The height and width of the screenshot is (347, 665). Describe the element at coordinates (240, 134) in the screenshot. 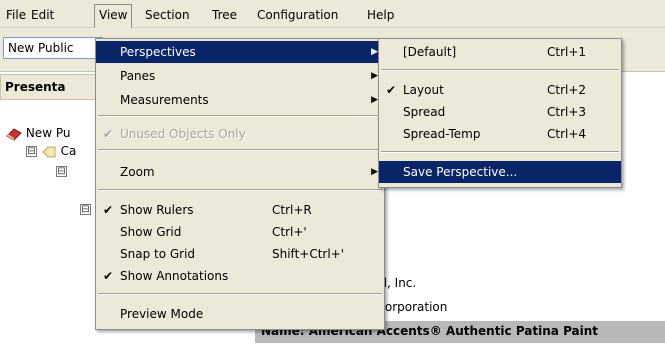

I see `menu-item-unused-objects: ✔ Unused Objects Only` at that location.